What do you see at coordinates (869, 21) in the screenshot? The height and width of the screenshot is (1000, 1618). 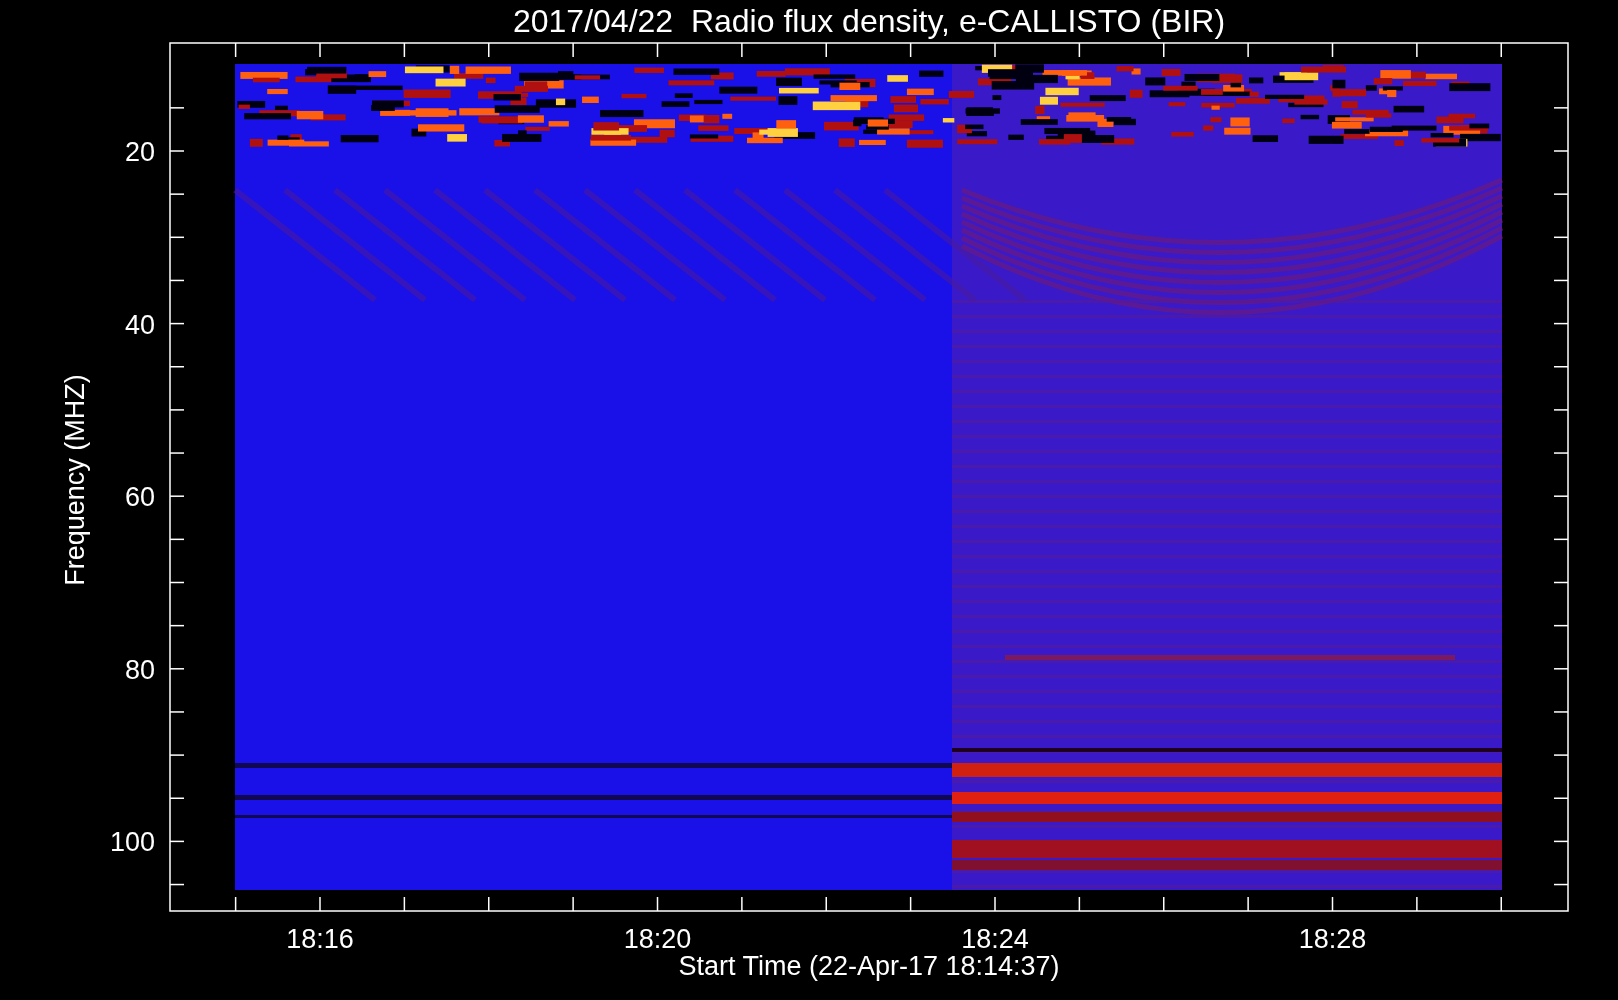 I see `chart-title: 2017/04/22 Radio flux density, e-CALLISTO (BIR)` at bounding box center [869, 21].